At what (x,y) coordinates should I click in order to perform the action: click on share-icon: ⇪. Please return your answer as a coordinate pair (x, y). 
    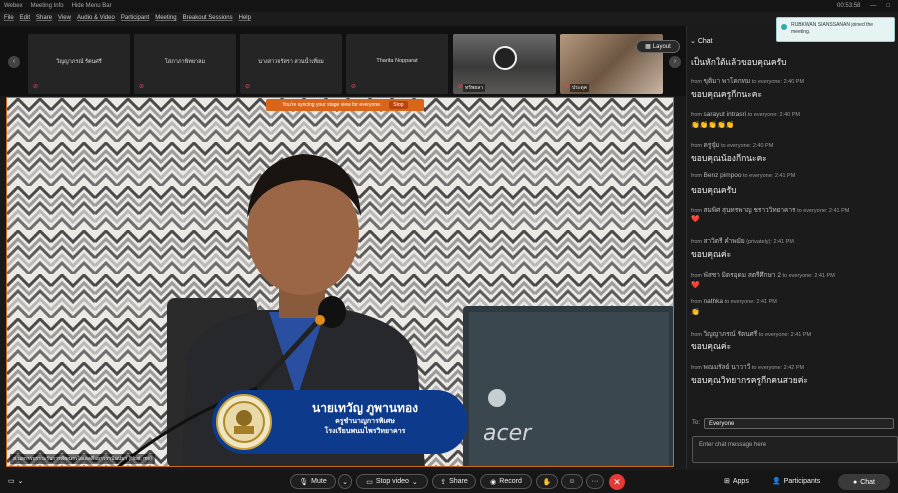
    Looking at the image, I should click on (443, 482).